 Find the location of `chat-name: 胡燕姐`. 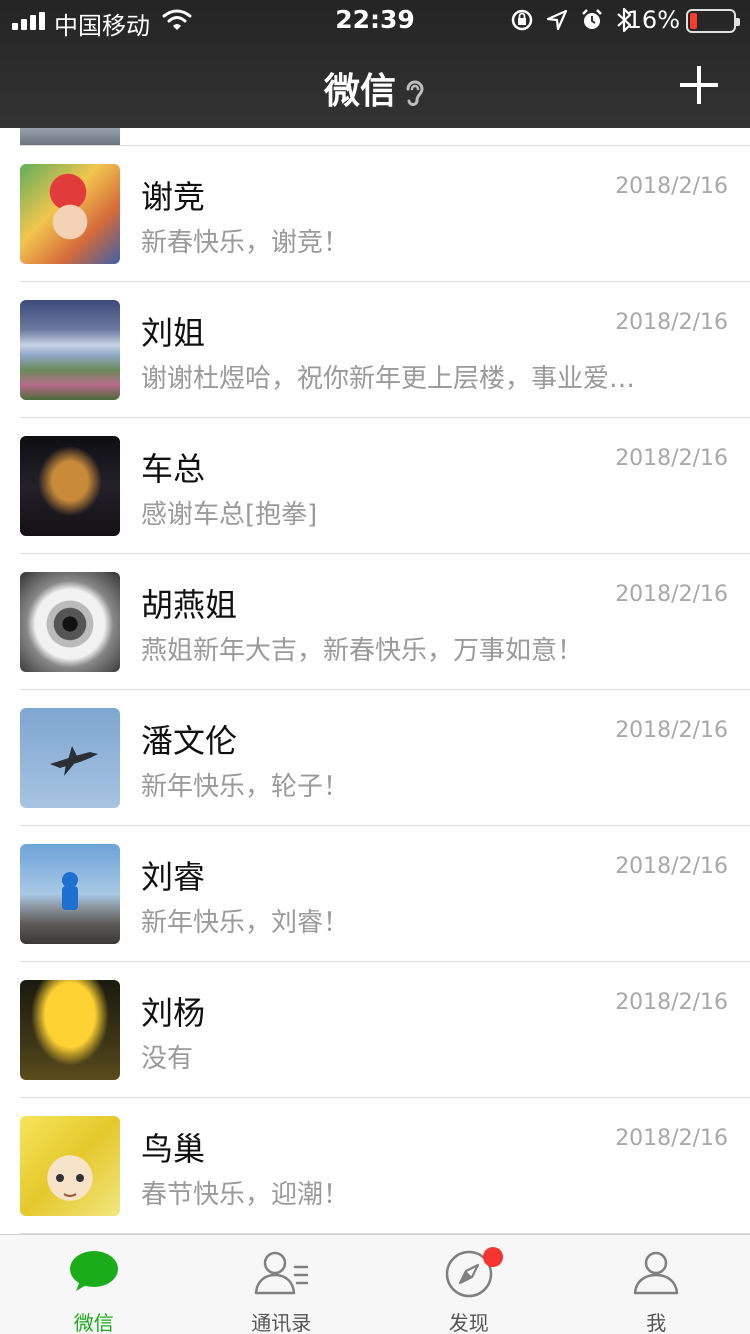

chat-name: 胡燕姐 is located at coordinates (189, 605).